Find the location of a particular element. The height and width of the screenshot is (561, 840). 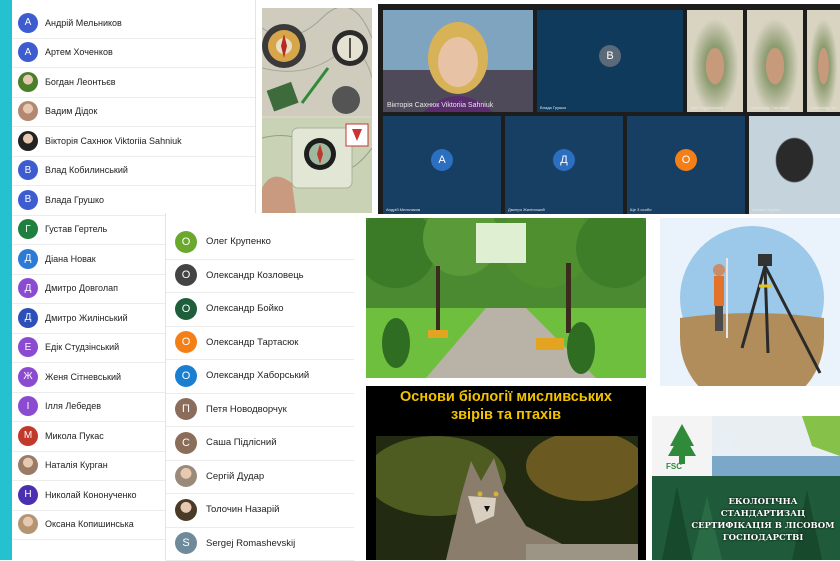

tile-avatar: Д is located at coordinates (564, 160).